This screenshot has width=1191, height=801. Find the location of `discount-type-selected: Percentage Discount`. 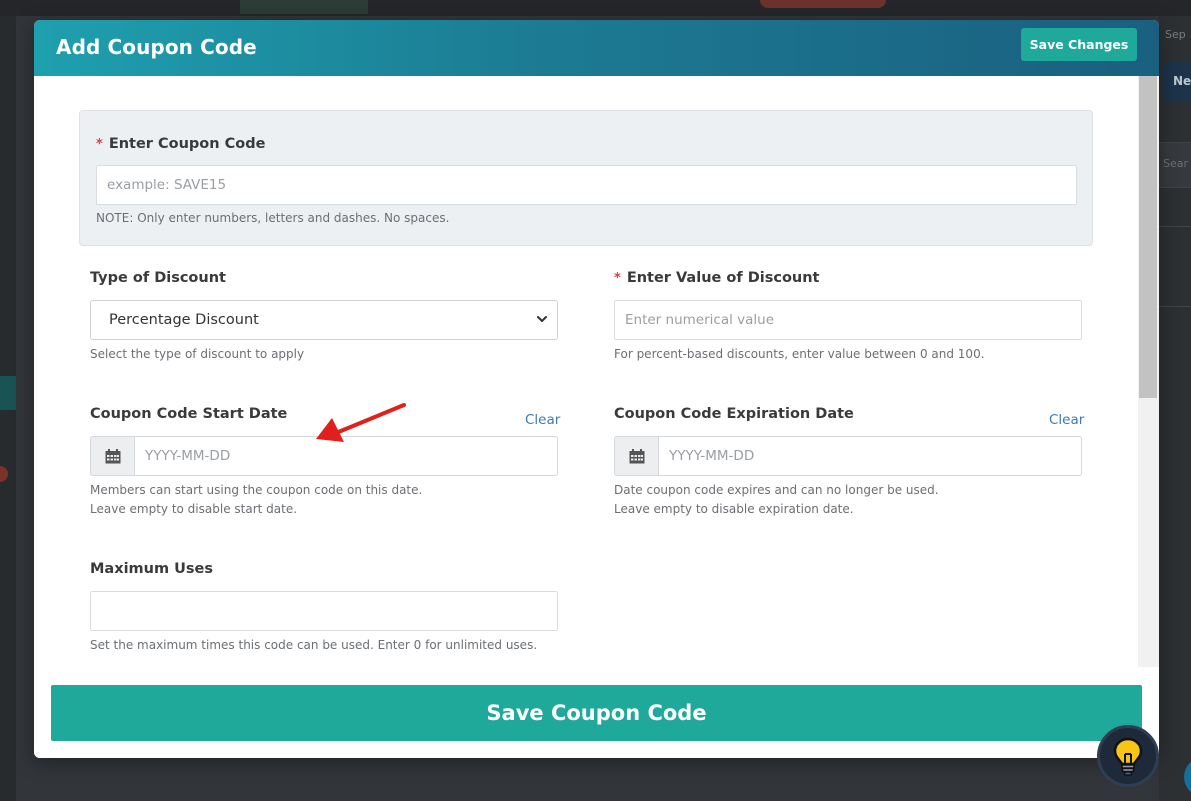

discount-type-selected: Percentage Discount is located at coordinates (184, 320).